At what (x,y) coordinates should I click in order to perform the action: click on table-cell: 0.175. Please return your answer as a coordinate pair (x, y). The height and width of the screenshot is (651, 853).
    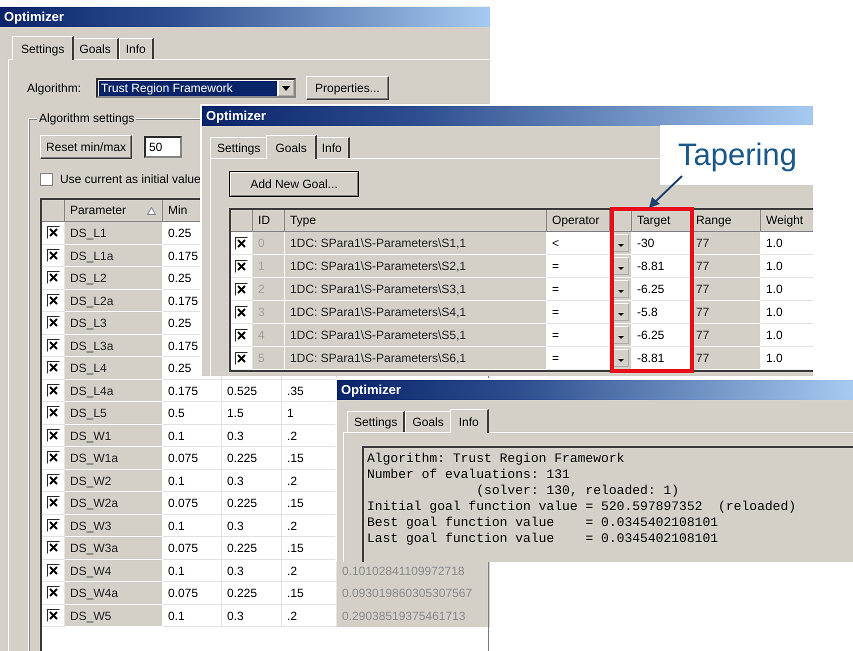
    Looking at the image, I should click on (192, 391).